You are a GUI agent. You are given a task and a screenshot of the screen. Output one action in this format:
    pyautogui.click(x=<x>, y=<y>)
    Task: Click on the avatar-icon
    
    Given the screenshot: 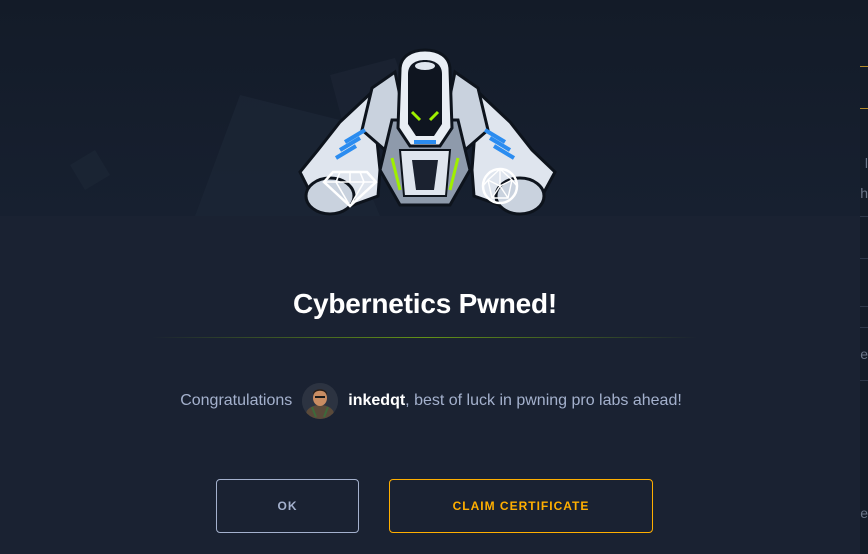 What is the action you would take?
    pyautogui.click(x=320, y=401)
    